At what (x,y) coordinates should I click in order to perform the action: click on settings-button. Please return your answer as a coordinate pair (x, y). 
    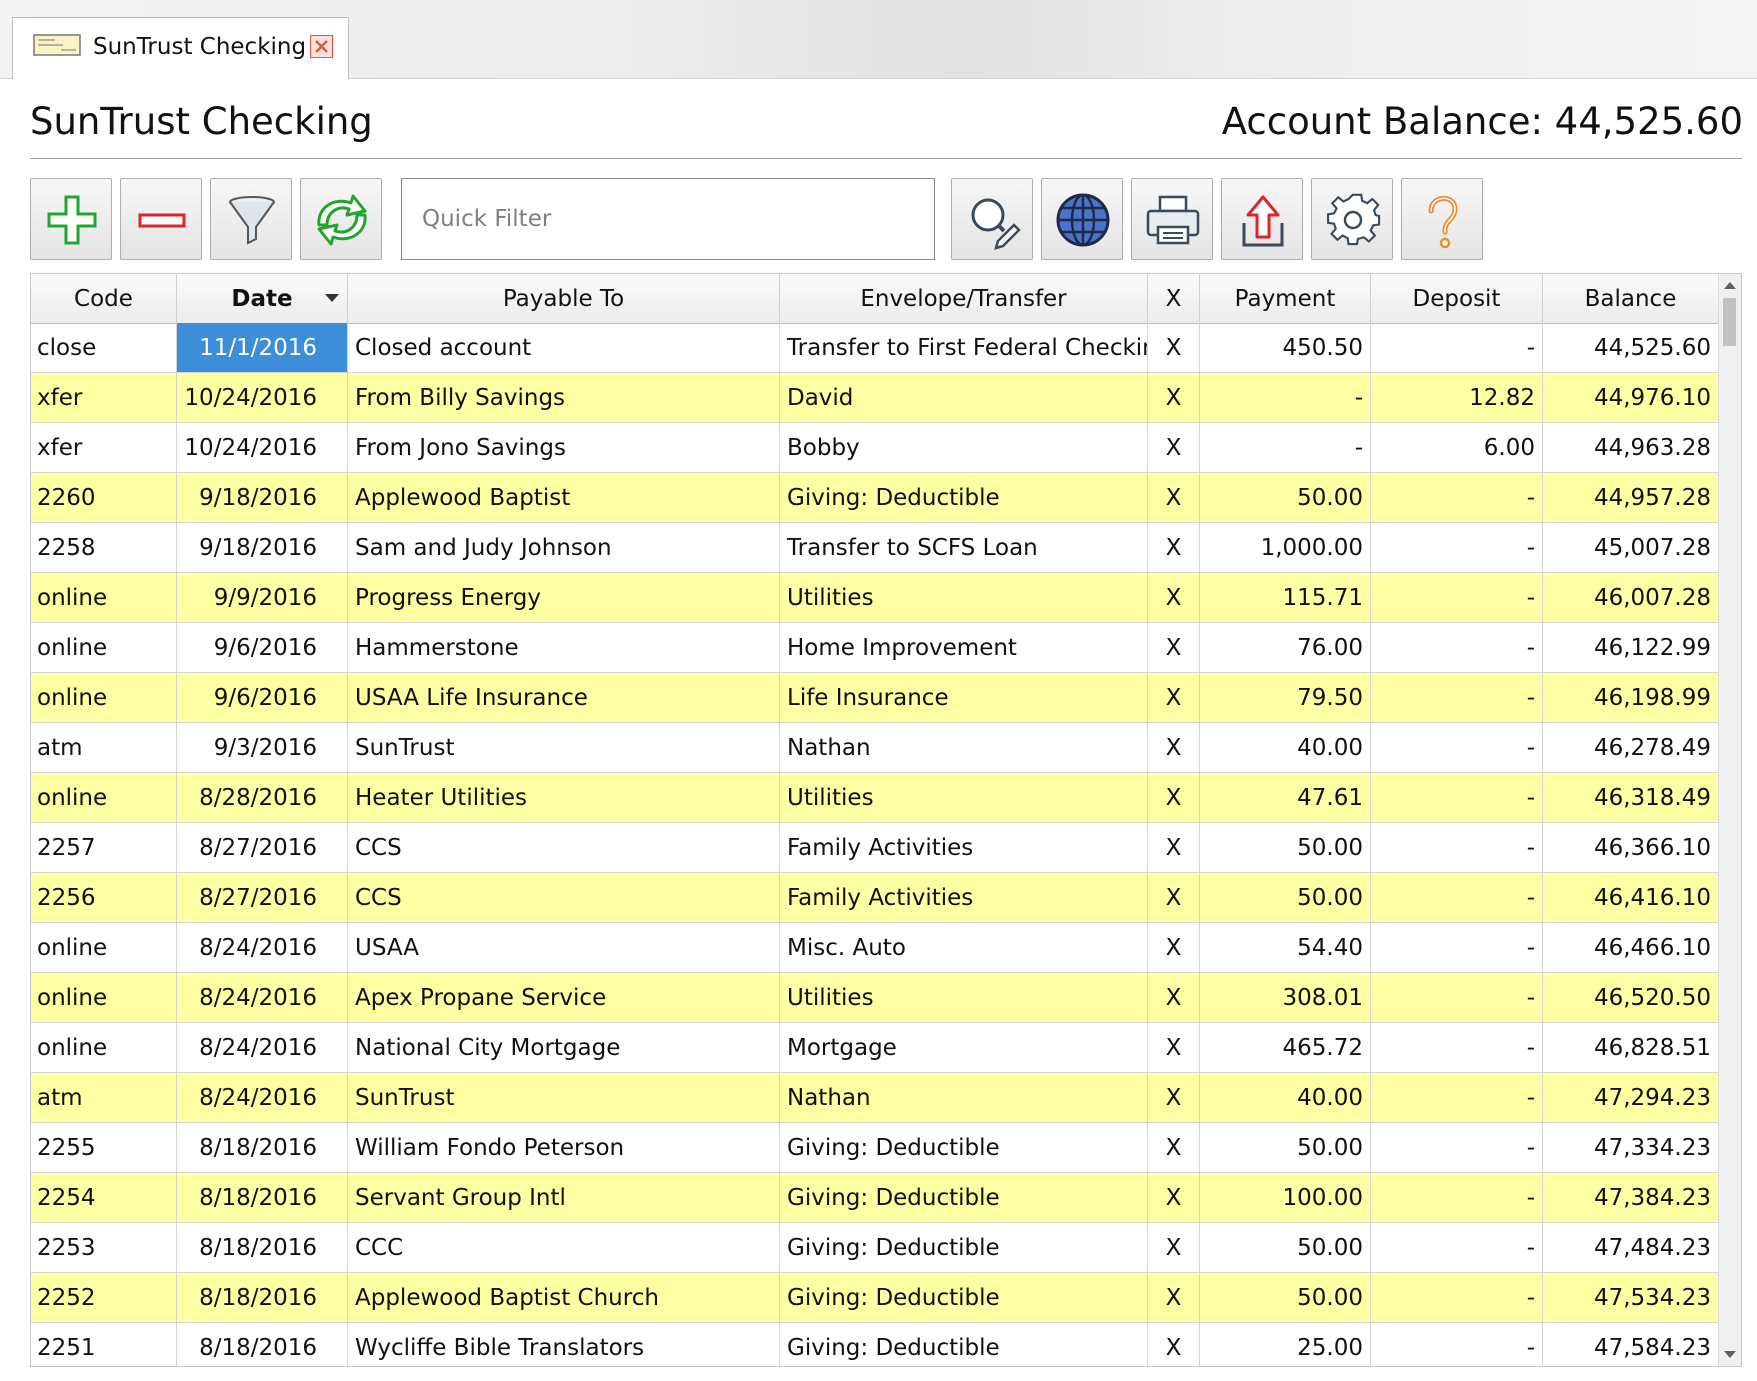
    Looking at the image, I should click on (1352, 219).